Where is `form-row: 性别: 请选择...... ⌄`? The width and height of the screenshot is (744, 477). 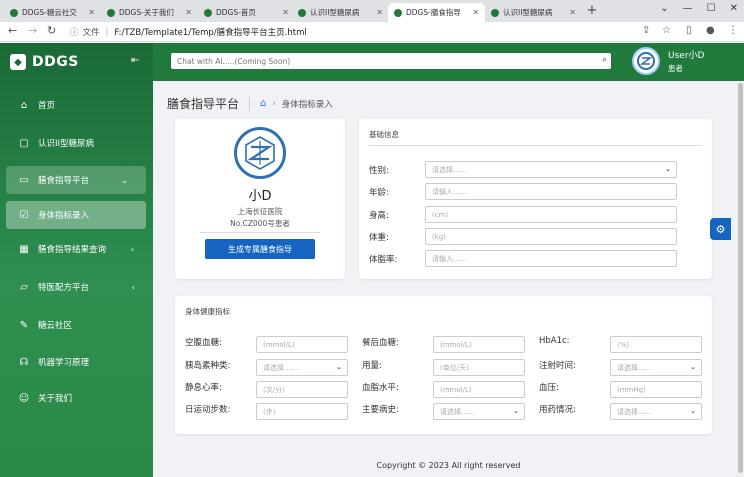 form-row: 性别: 请选择...... ⌄ is located at coordinates (523, 169).